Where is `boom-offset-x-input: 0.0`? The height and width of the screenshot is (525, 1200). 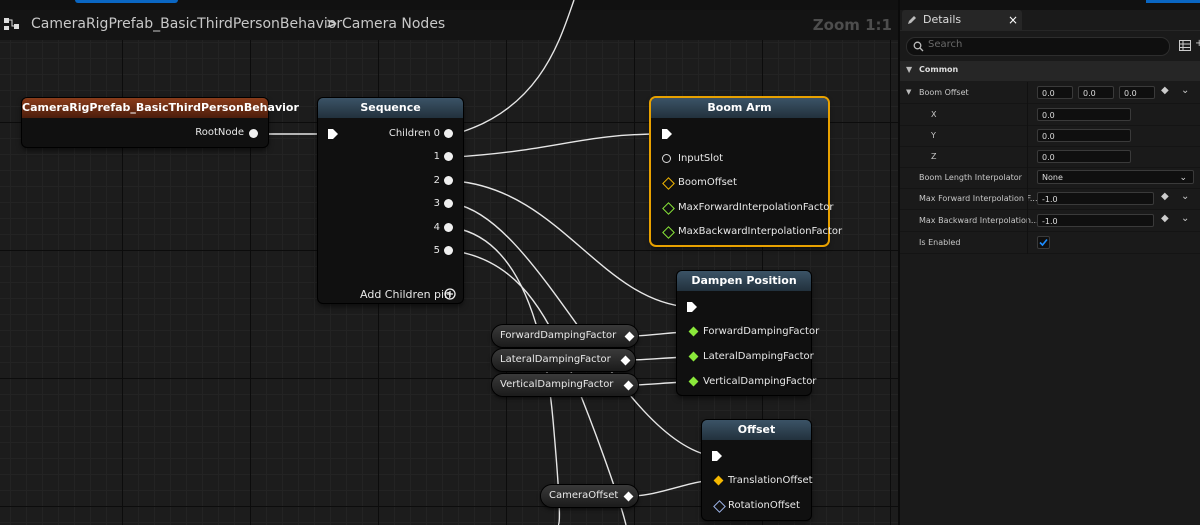 boom-offset-x-input: 0.0 is located at coordinates (1084, 114).